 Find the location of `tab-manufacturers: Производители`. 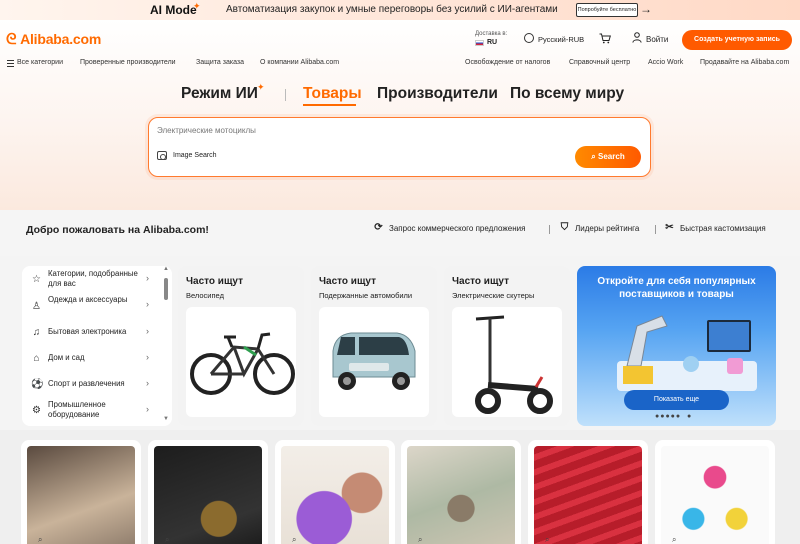

tab-manufacturers: Производители is located at coordinates (437, 94).